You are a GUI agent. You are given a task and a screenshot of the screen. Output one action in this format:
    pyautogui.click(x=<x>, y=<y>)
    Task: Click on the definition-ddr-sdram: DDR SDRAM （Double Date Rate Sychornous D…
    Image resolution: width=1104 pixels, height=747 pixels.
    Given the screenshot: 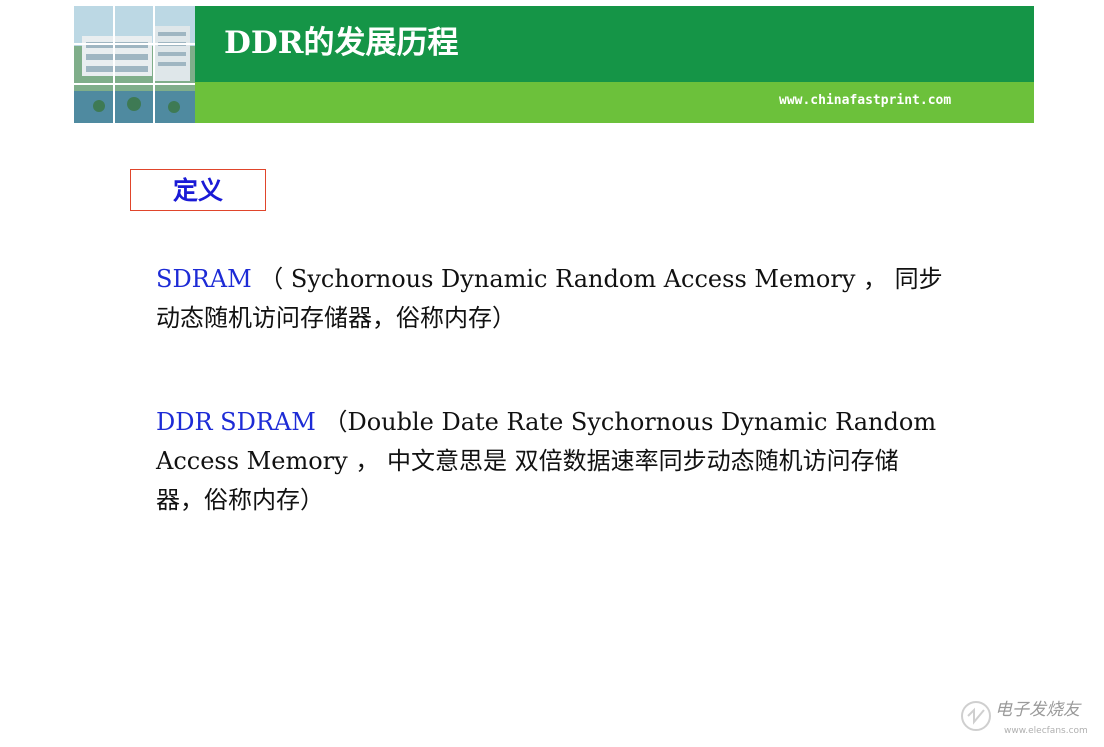 What is the action you would take?
    pyautogui.click(x=546, y=461)
    